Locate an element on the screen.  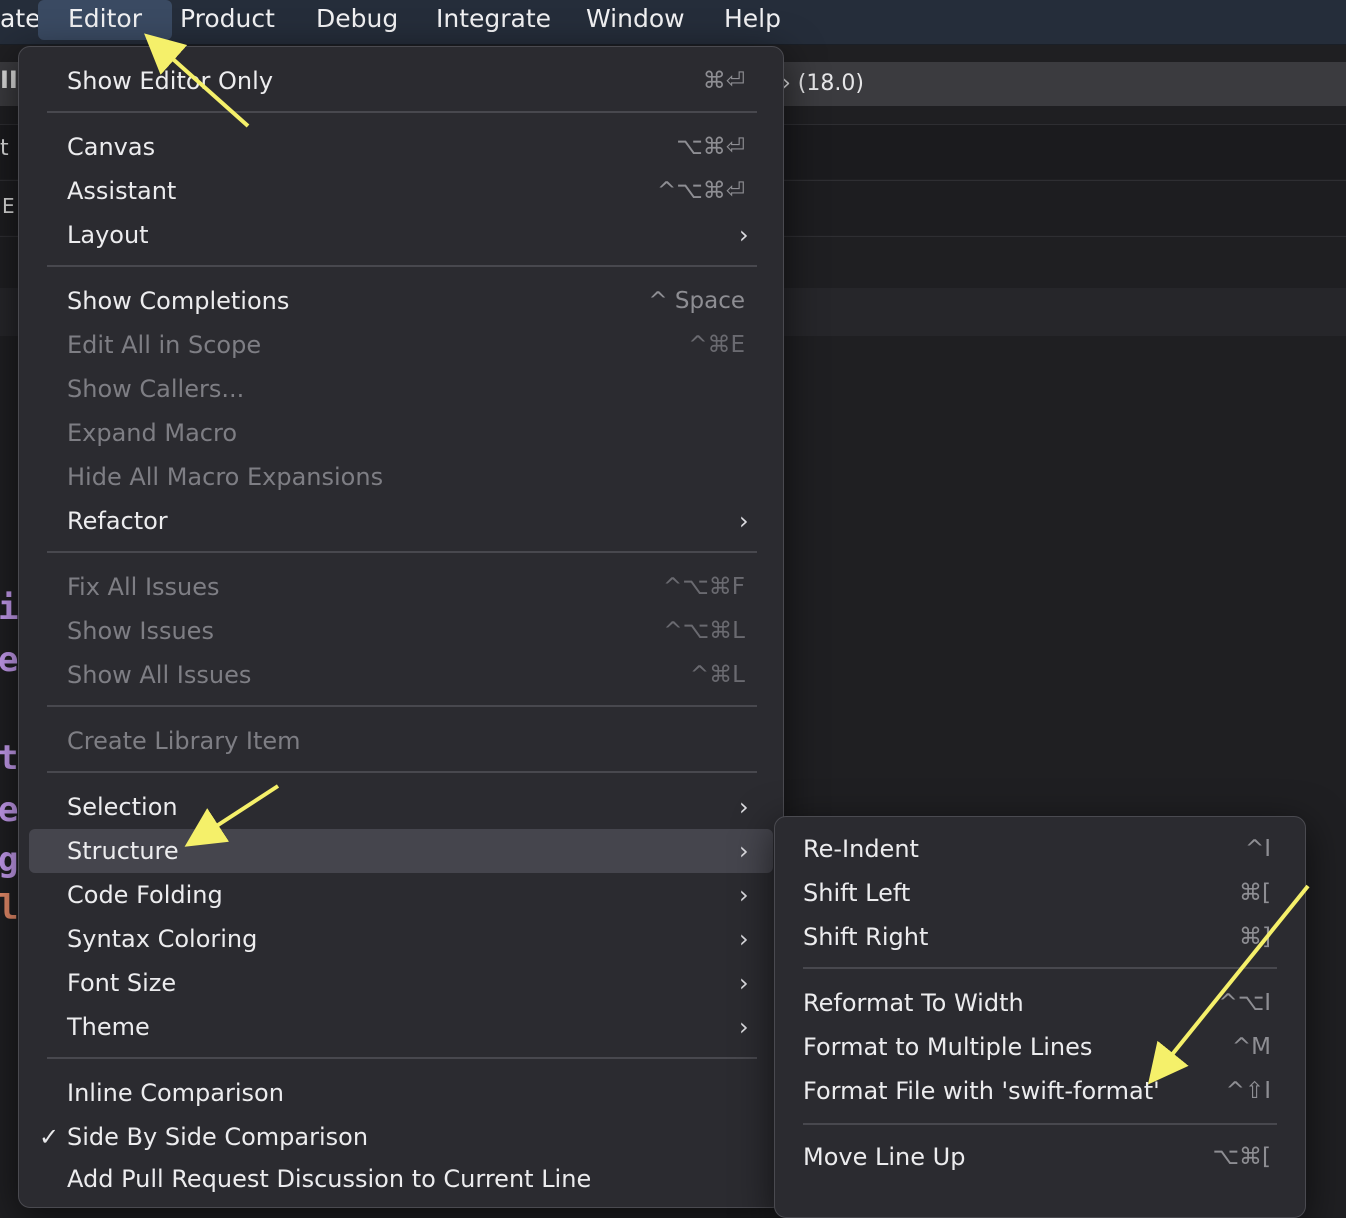
editor-menu-item-hide-all-macro-expansions: Hide All Macro Expansions is located at coordinates (401, 477).